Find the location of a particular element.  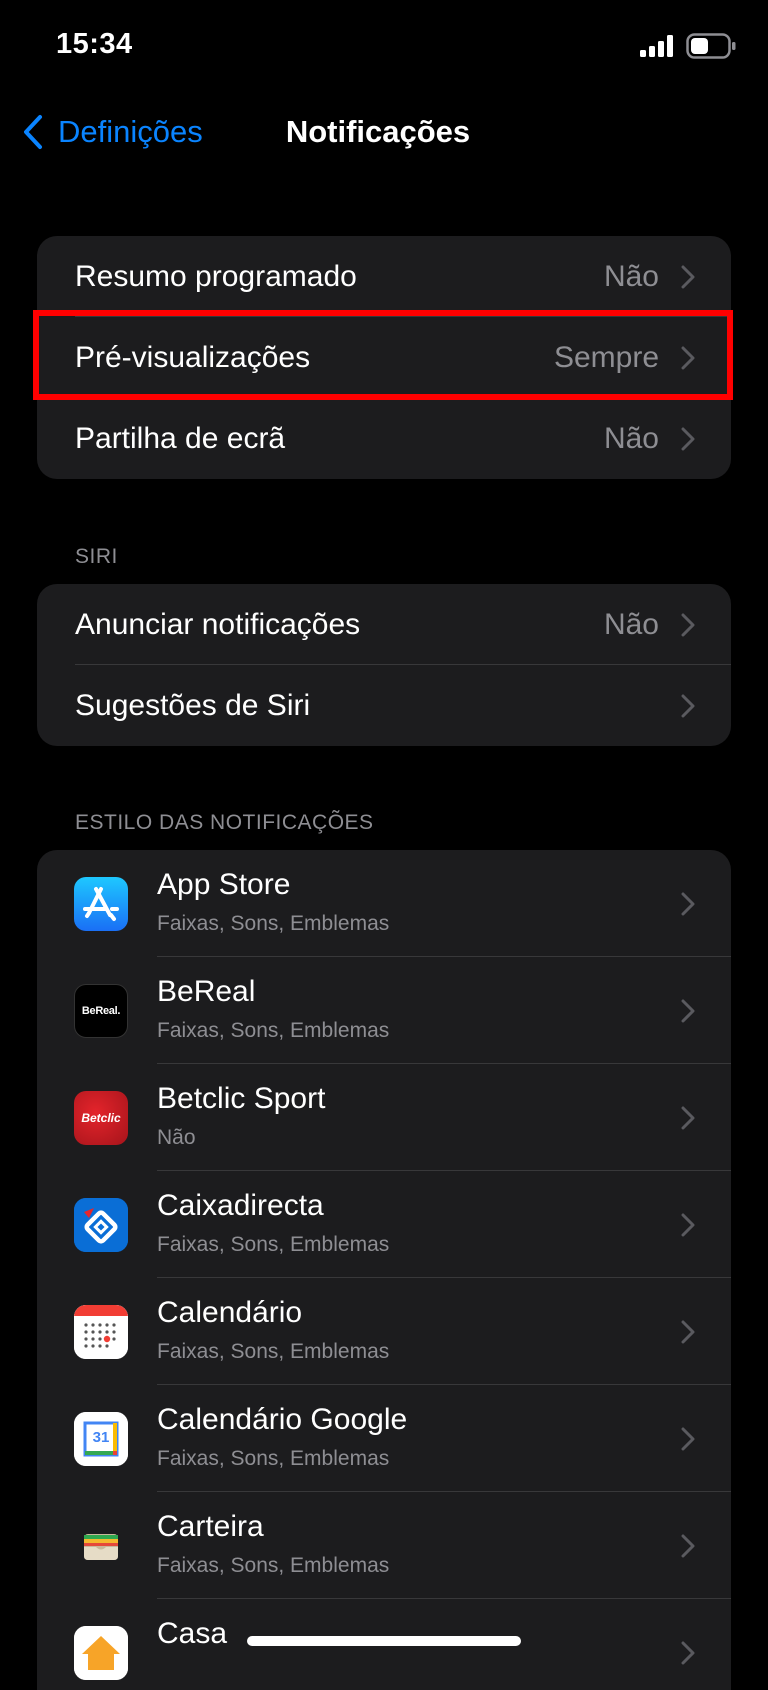

row-value: Sempre is located at coordinates (606, 357).